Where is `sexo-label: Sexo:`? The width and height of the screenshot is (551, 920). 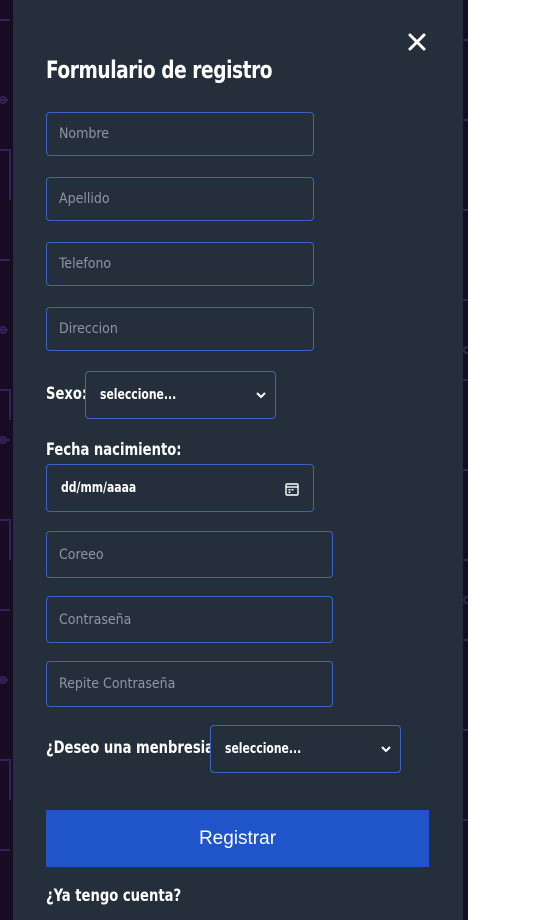 sexo-label: Sexo: is located at coordinates (67, 394).